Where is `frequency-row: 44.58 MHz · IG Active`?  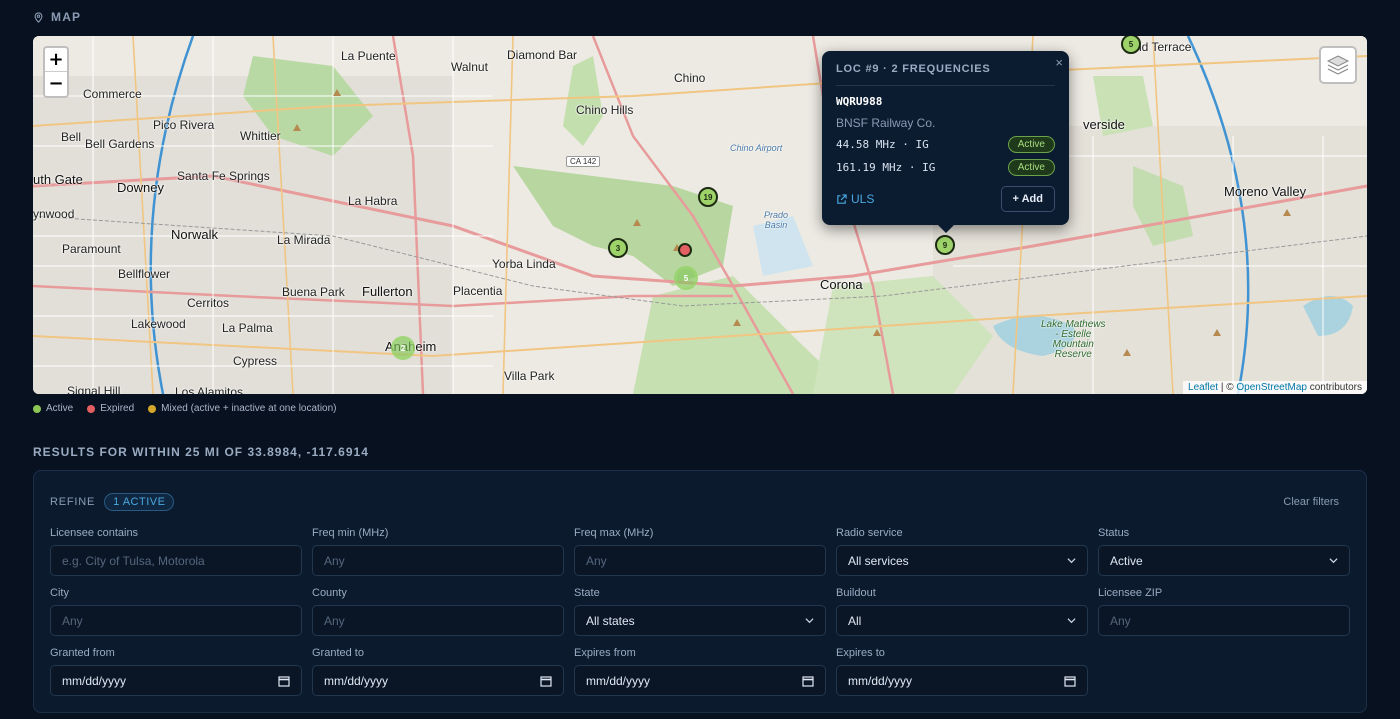
frequency-row: 44.58 MHz · IG Active is located at coordinates (945, 144).